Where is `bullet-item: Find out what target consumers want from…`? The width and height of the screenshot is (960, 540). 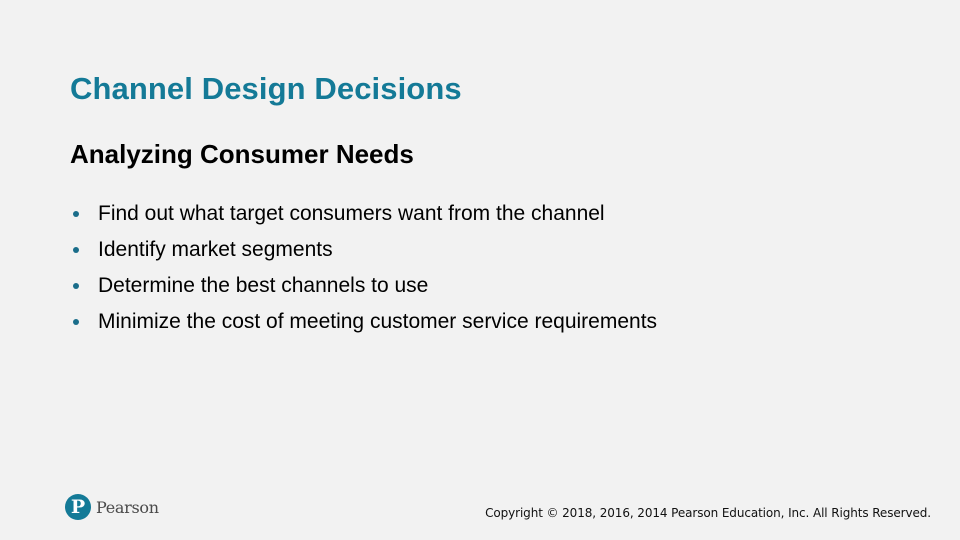 bullet-item: Find out what target consumers want from… is located at coordinates (363, 214).